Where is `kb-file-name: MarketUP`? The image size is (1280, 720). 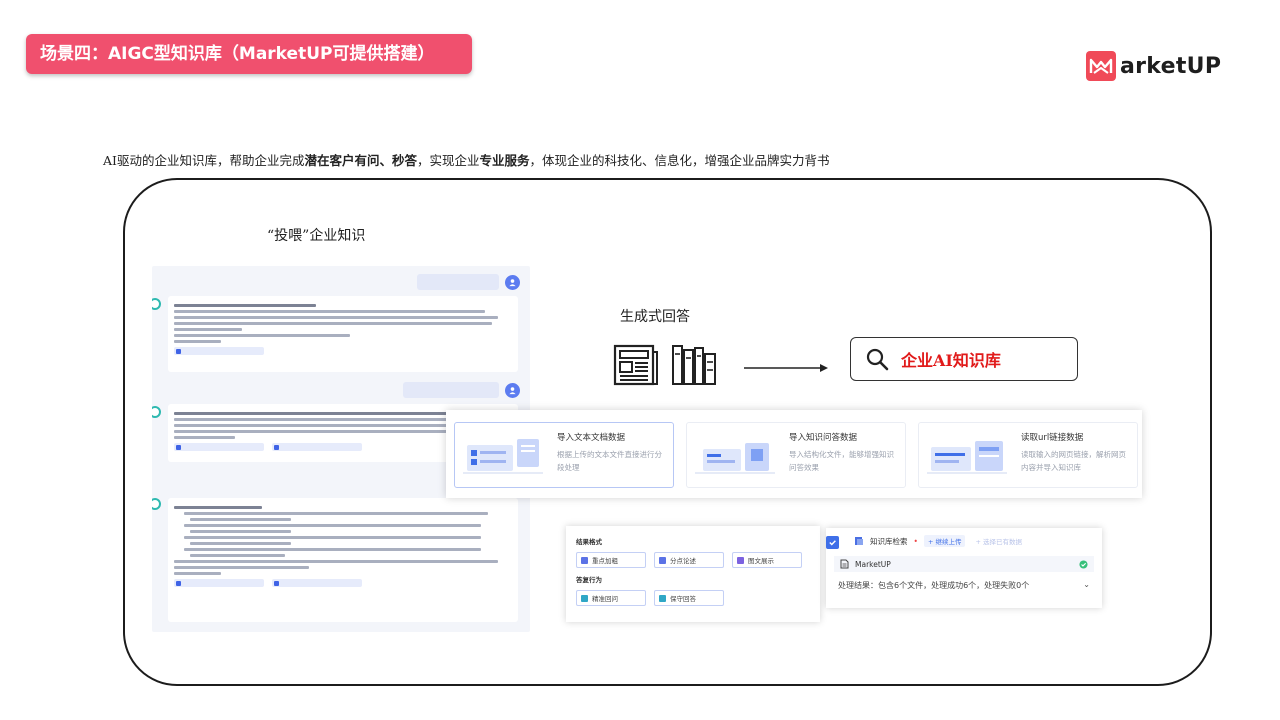
kb-file-name: MarketUP is located at coordinates (873, 564).